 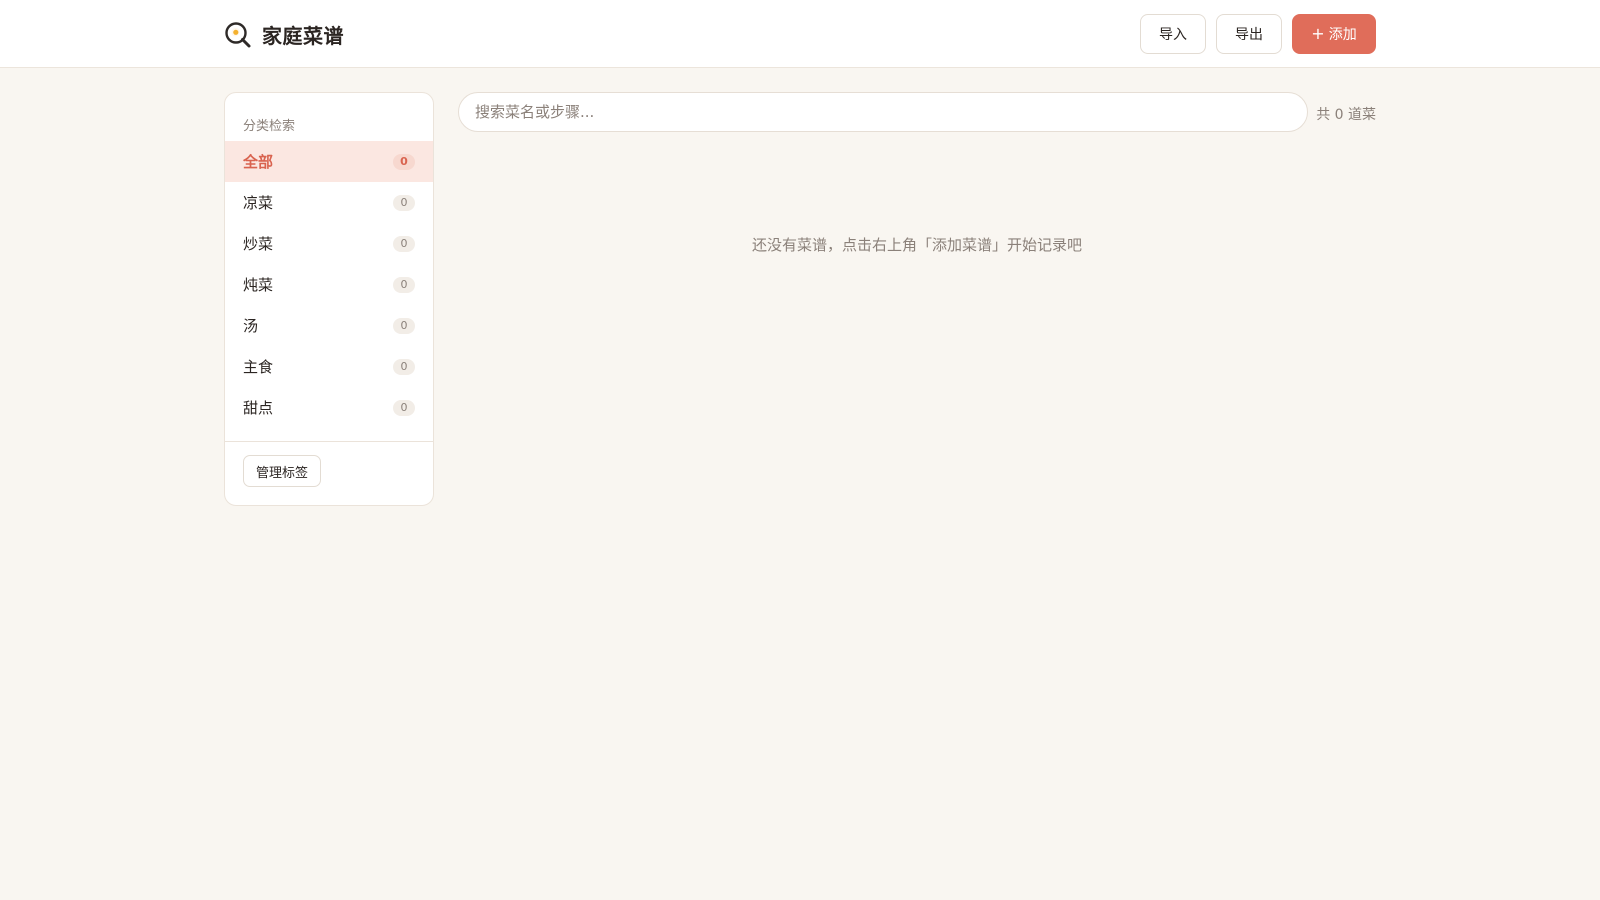 What do you see at coordinates (1346, 115) in the screenshot?
I see `recipe-total-count: 共 0 道菜` at bounding box center [1346, 115].